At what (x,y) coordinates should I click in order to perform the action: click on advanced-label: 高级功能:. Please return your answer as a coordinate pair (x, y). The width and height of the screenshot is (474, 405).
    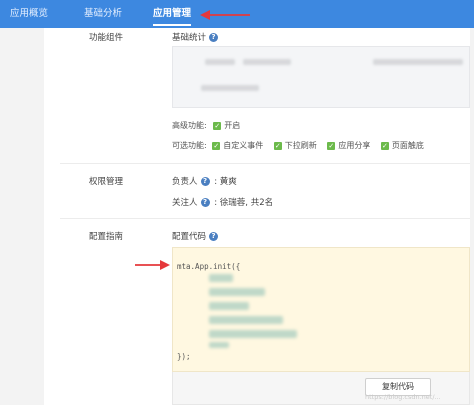
    Looking at the image, I should click on (189, 125).